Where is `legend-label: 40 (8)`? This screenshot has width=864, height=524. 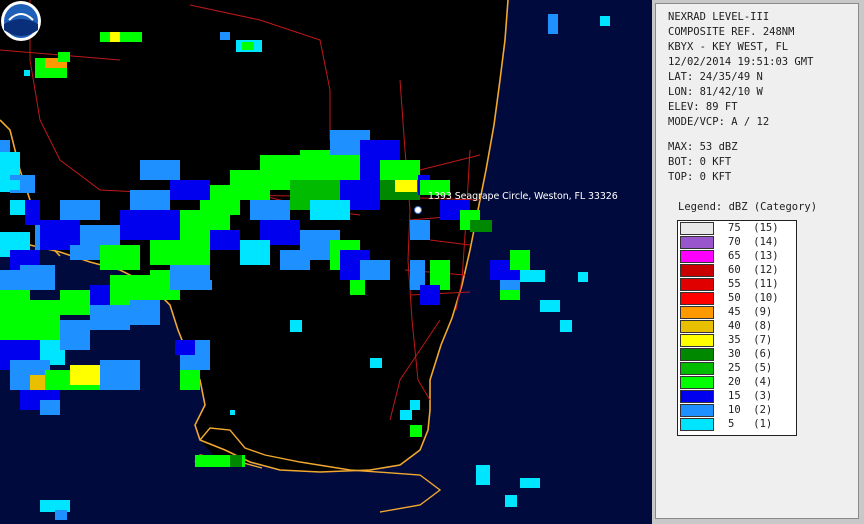
legend-label: 40 (8) is located at coordinates (750, 326).